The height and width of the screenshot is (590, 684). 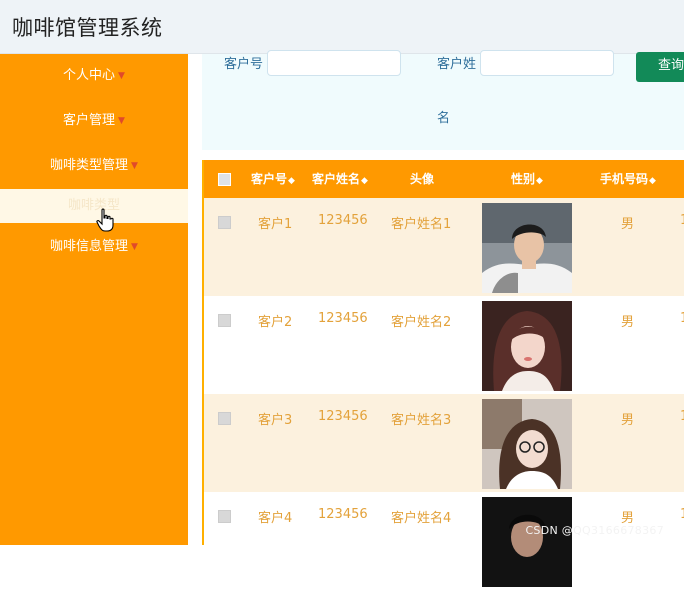 What do you see at coordinates (594, 530) in the screenshot?
I see `watermark: CSDN @QQ3166678367` at bounding box center [594, 530].